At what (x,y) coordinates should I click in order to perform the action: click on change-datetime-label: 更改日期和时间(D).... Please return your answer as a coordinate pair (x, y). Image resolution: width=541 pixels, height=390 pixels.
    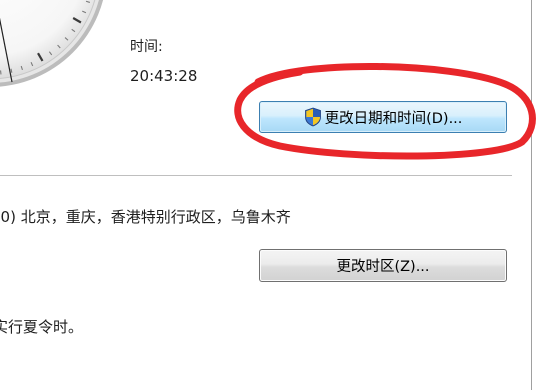
    Looking at the image, I should click on (393, 118).